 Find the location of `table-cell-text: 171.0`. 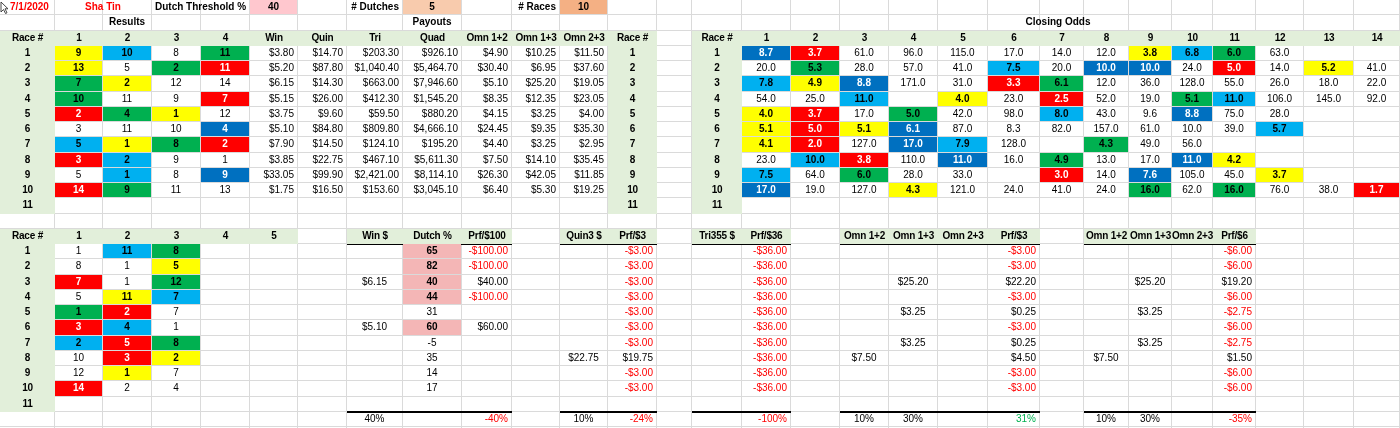

table-cell-text: 171.0 is located at coordinates (913, 83).